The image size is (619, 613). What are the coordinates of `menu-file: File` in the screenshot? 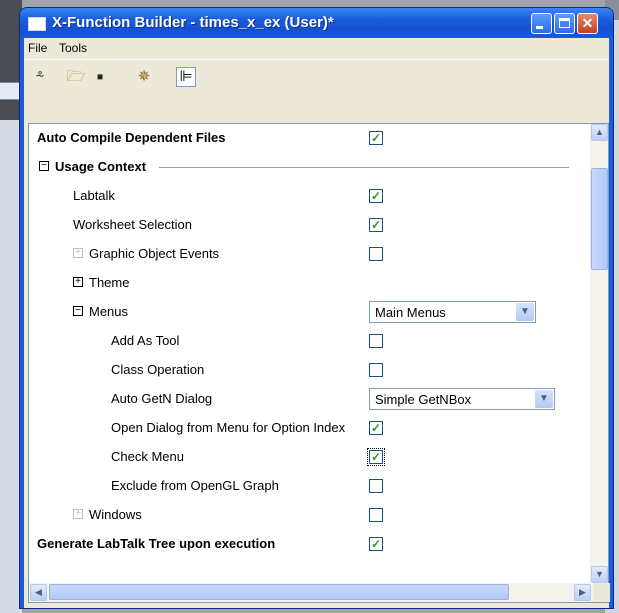 It's located at (37, 48).